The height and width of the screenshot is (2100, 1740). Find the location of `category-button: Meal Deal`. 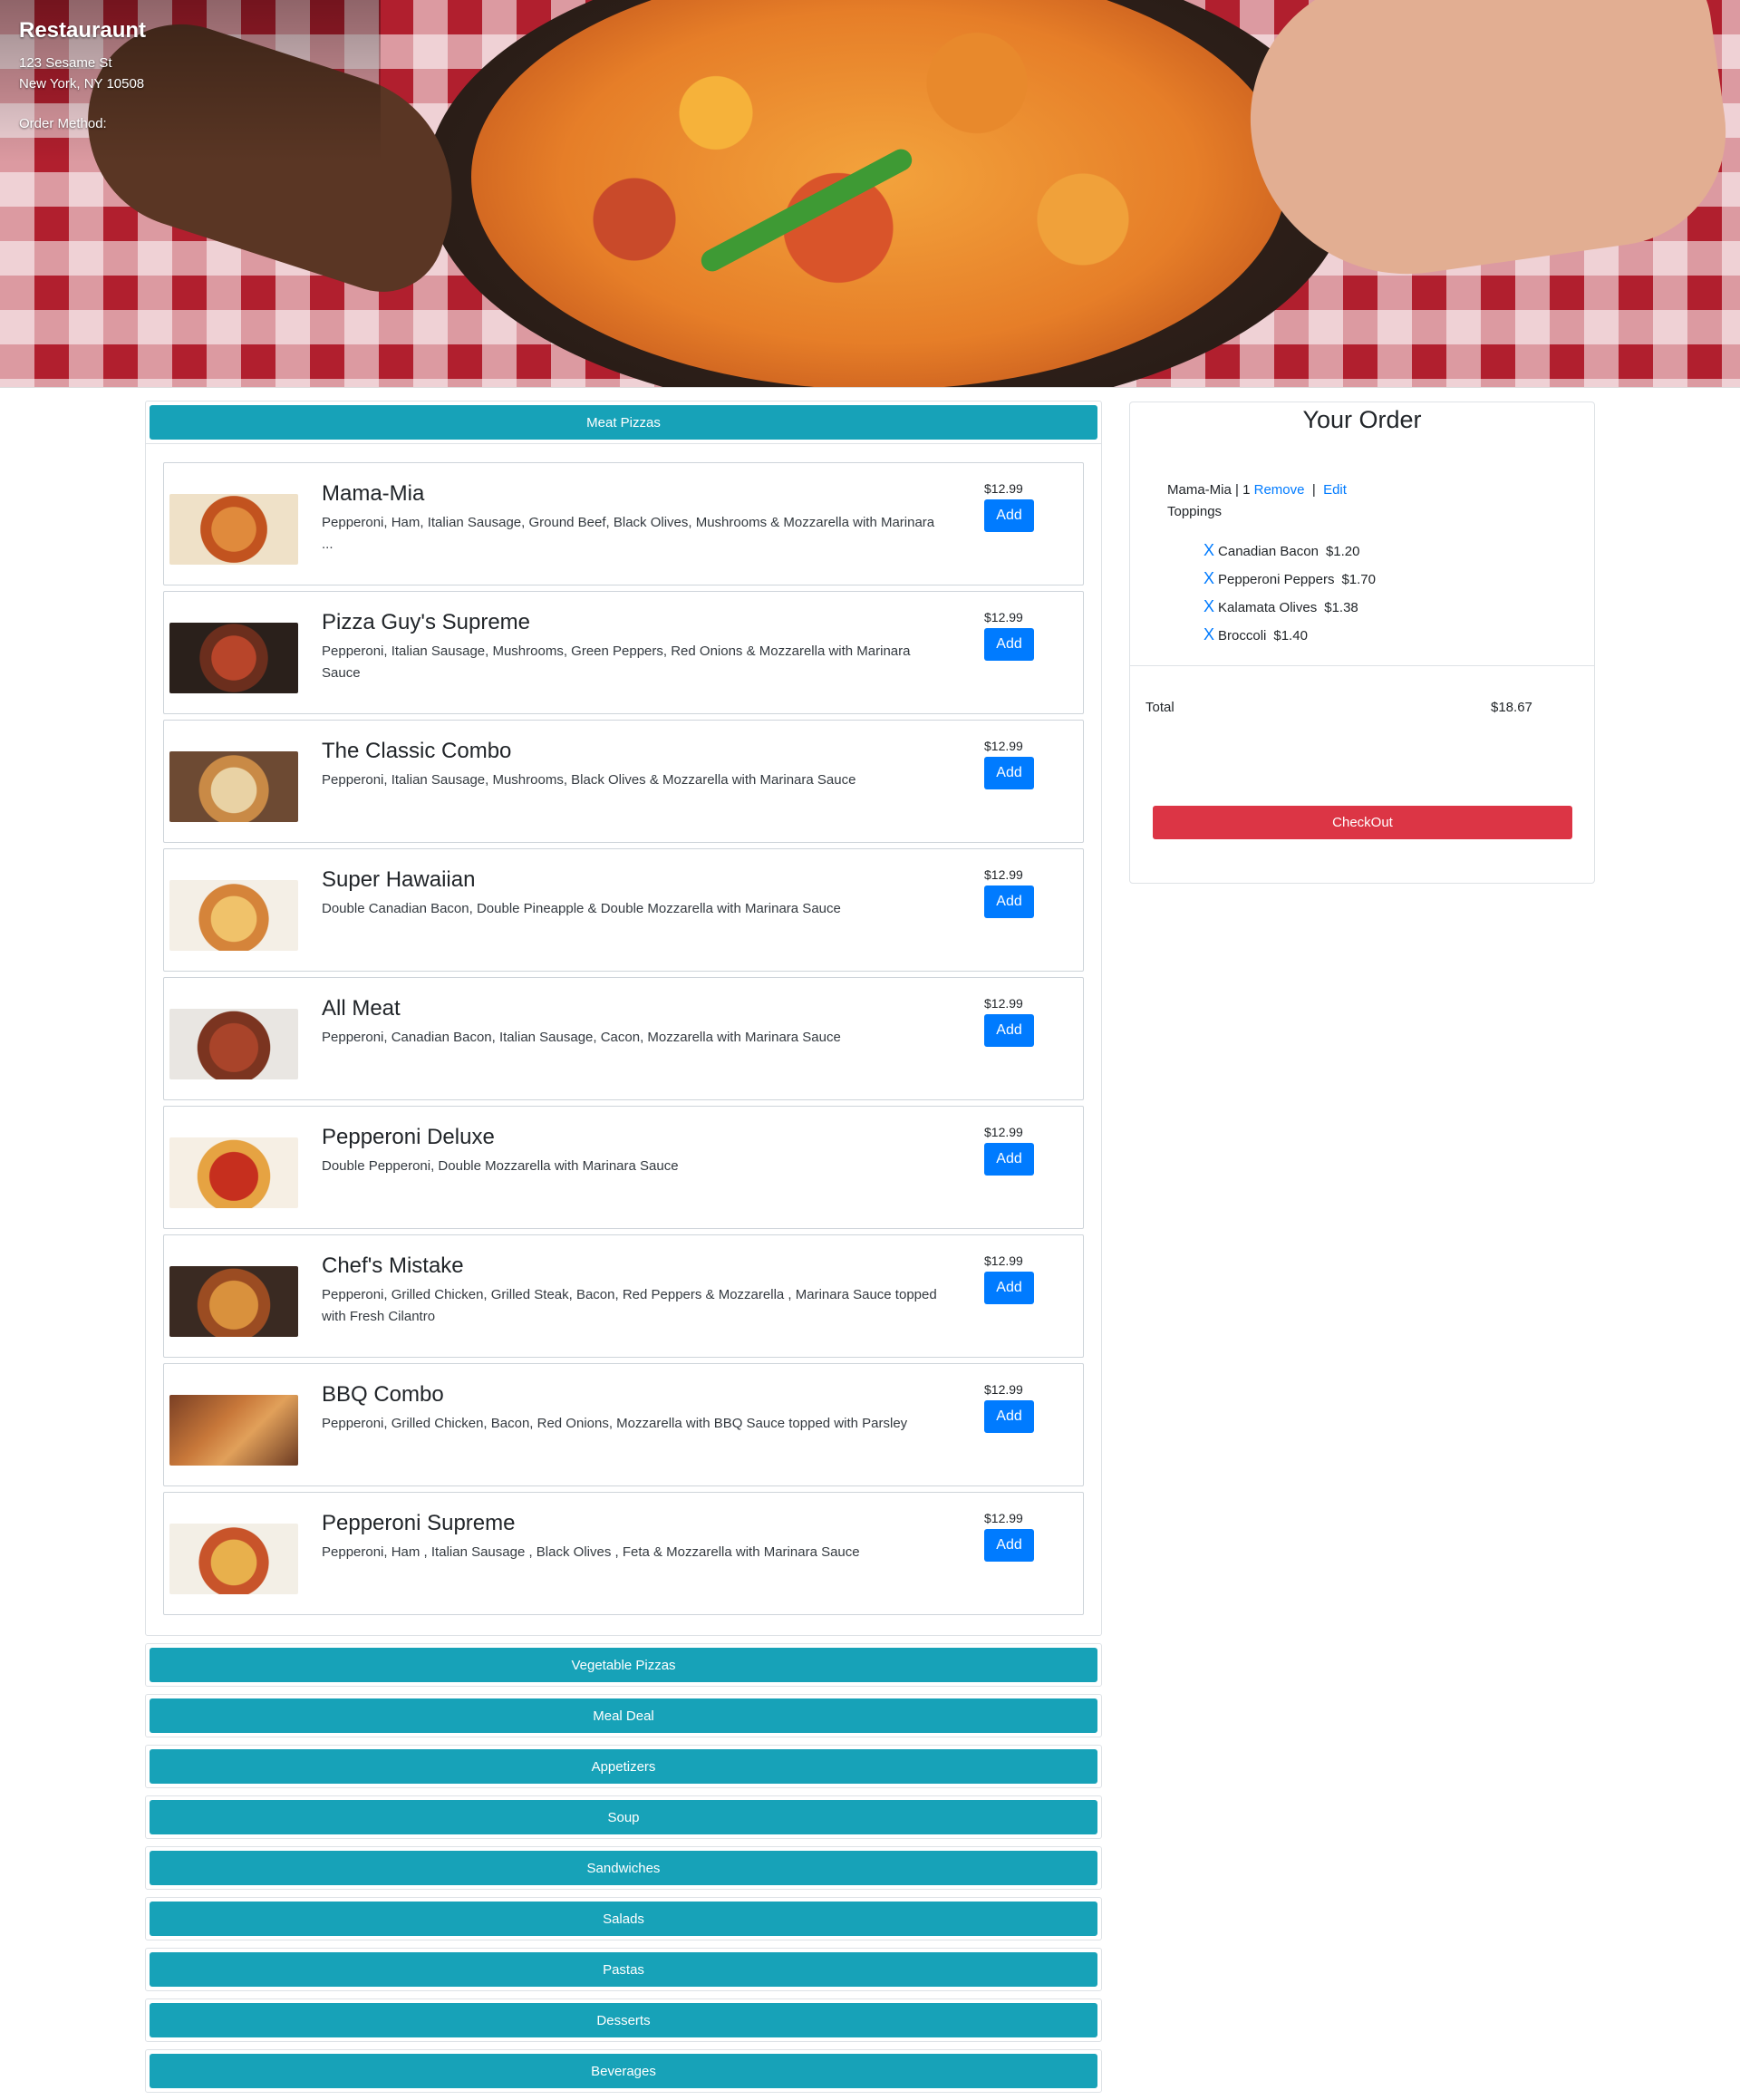

category-button: Meal Deal is located at coordinates (623, 1715).